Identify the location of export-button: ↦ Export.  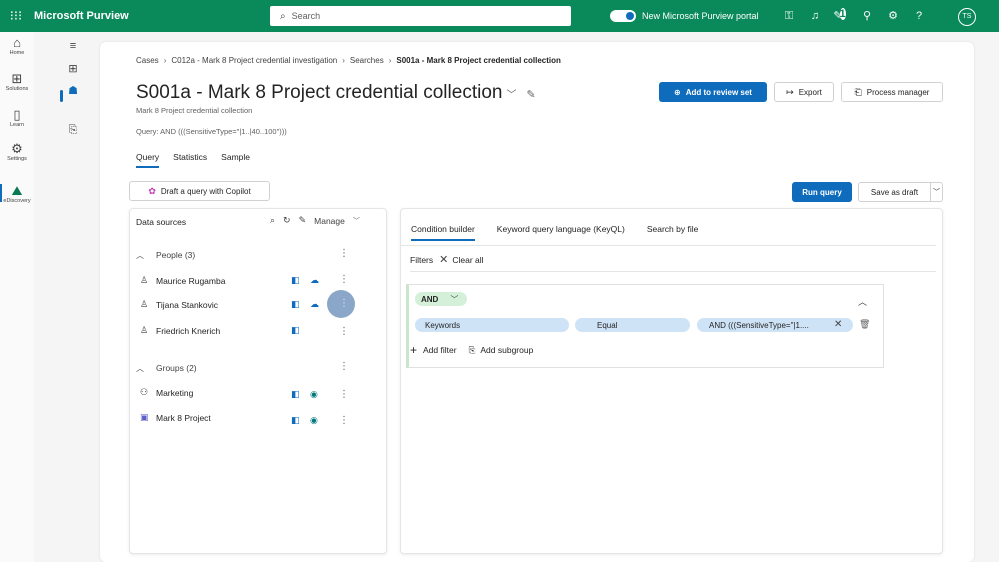
(804, 92).